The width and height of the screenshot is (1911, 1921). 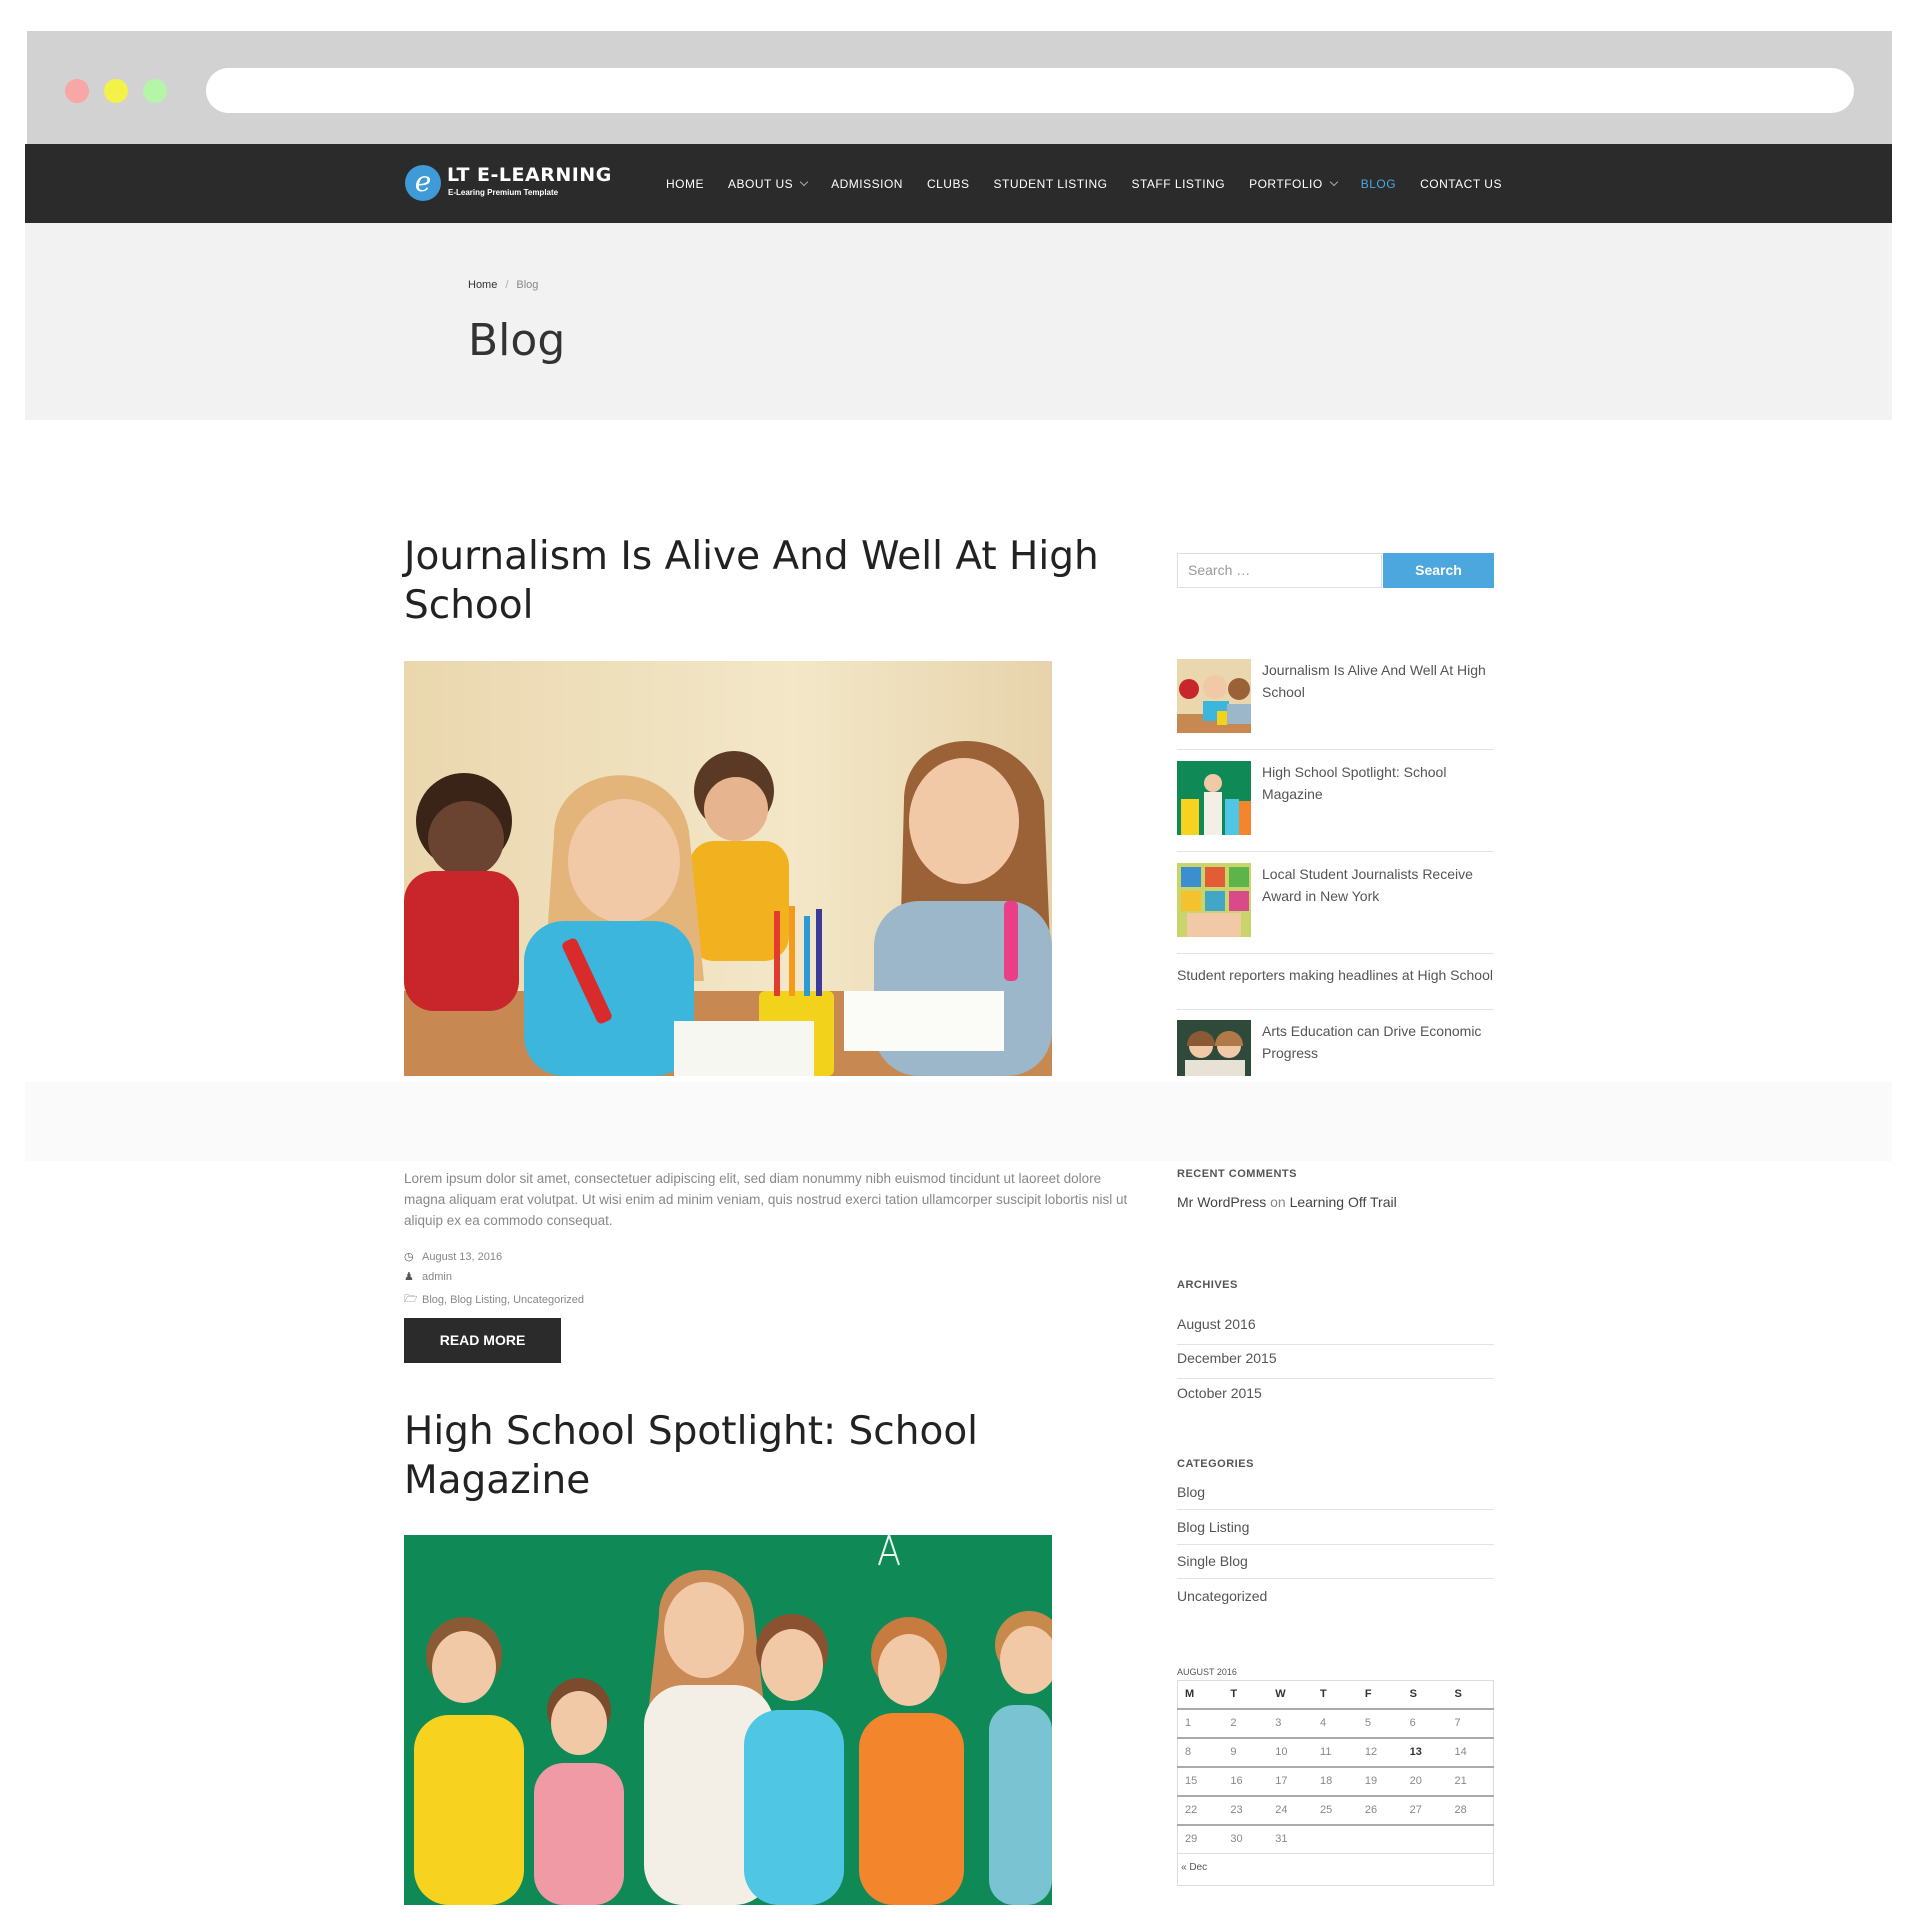 I want to click on calendar-day: 9, so click(x=1246, y=1752).